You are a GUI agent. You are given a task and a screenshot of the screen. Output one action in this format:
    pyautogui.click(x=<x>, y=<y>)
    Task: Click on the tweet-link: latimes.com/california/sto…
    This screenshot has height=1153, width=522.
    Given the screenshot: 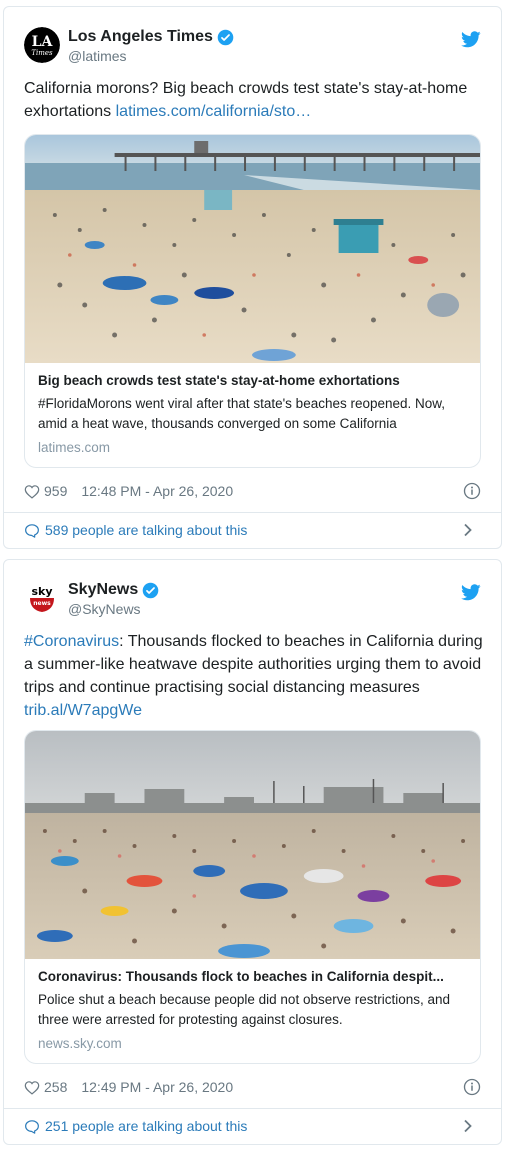 What is the action you would take?
    pyautogui.click(x=214, y=111)
    